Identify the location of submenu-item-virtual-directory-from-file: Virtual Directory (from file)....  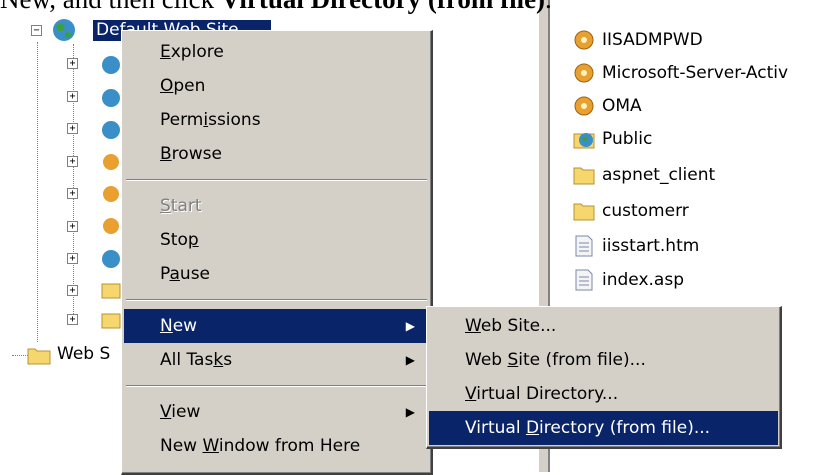
(603, 428).